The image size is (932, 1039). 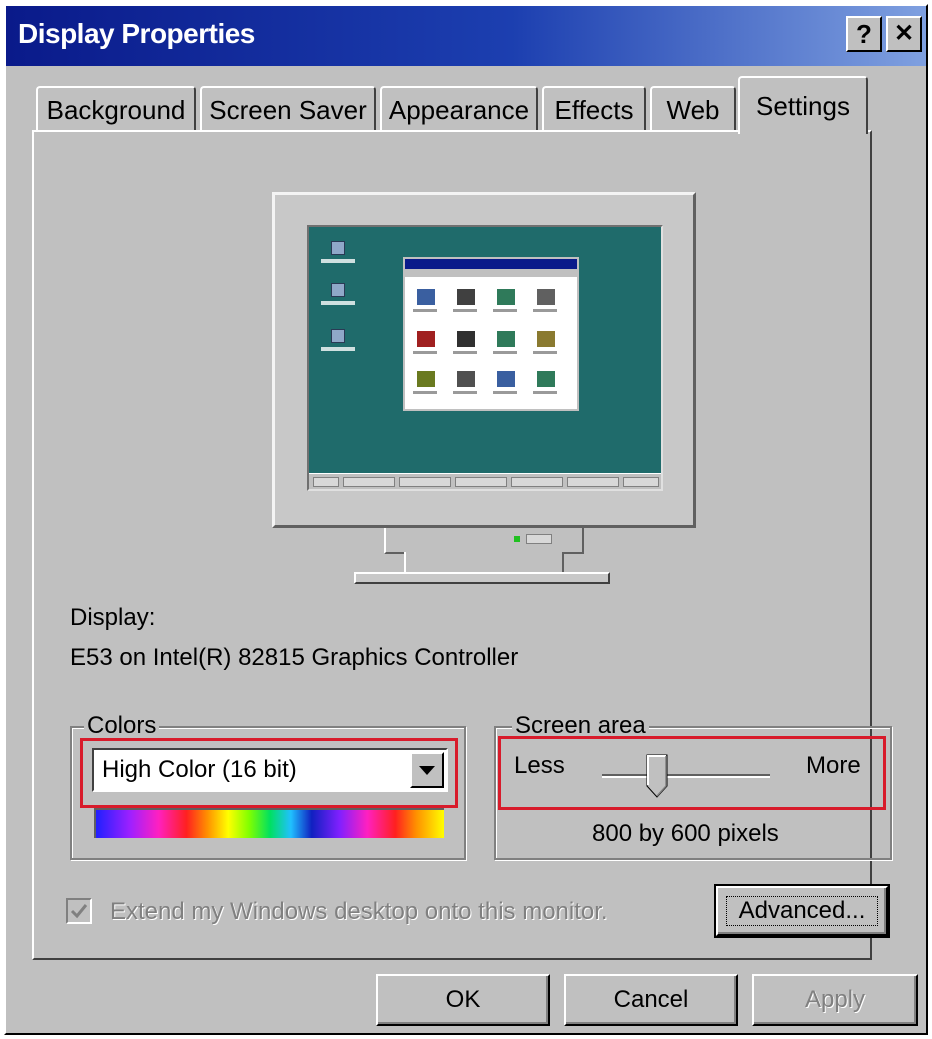 I want to click on apply-button-label: Apply, so click(x=835, y=999).